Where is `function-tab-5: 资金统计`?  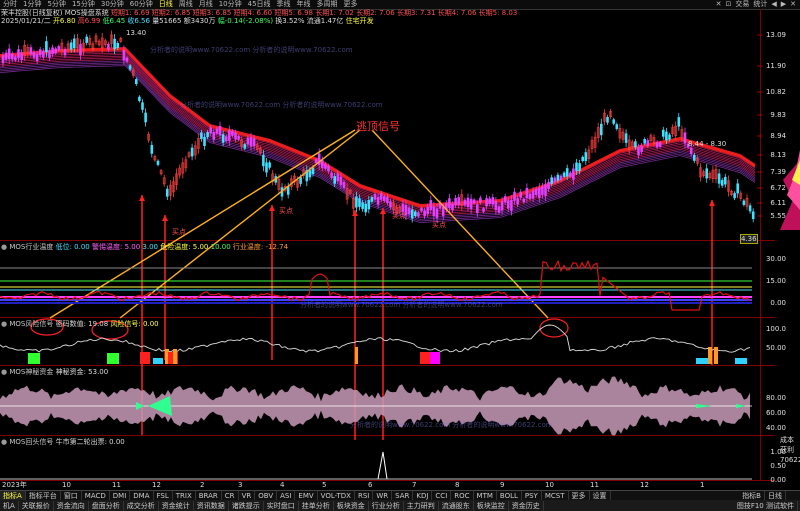
function-tab-5: 资金统计 is located at coordinates (176, 505).